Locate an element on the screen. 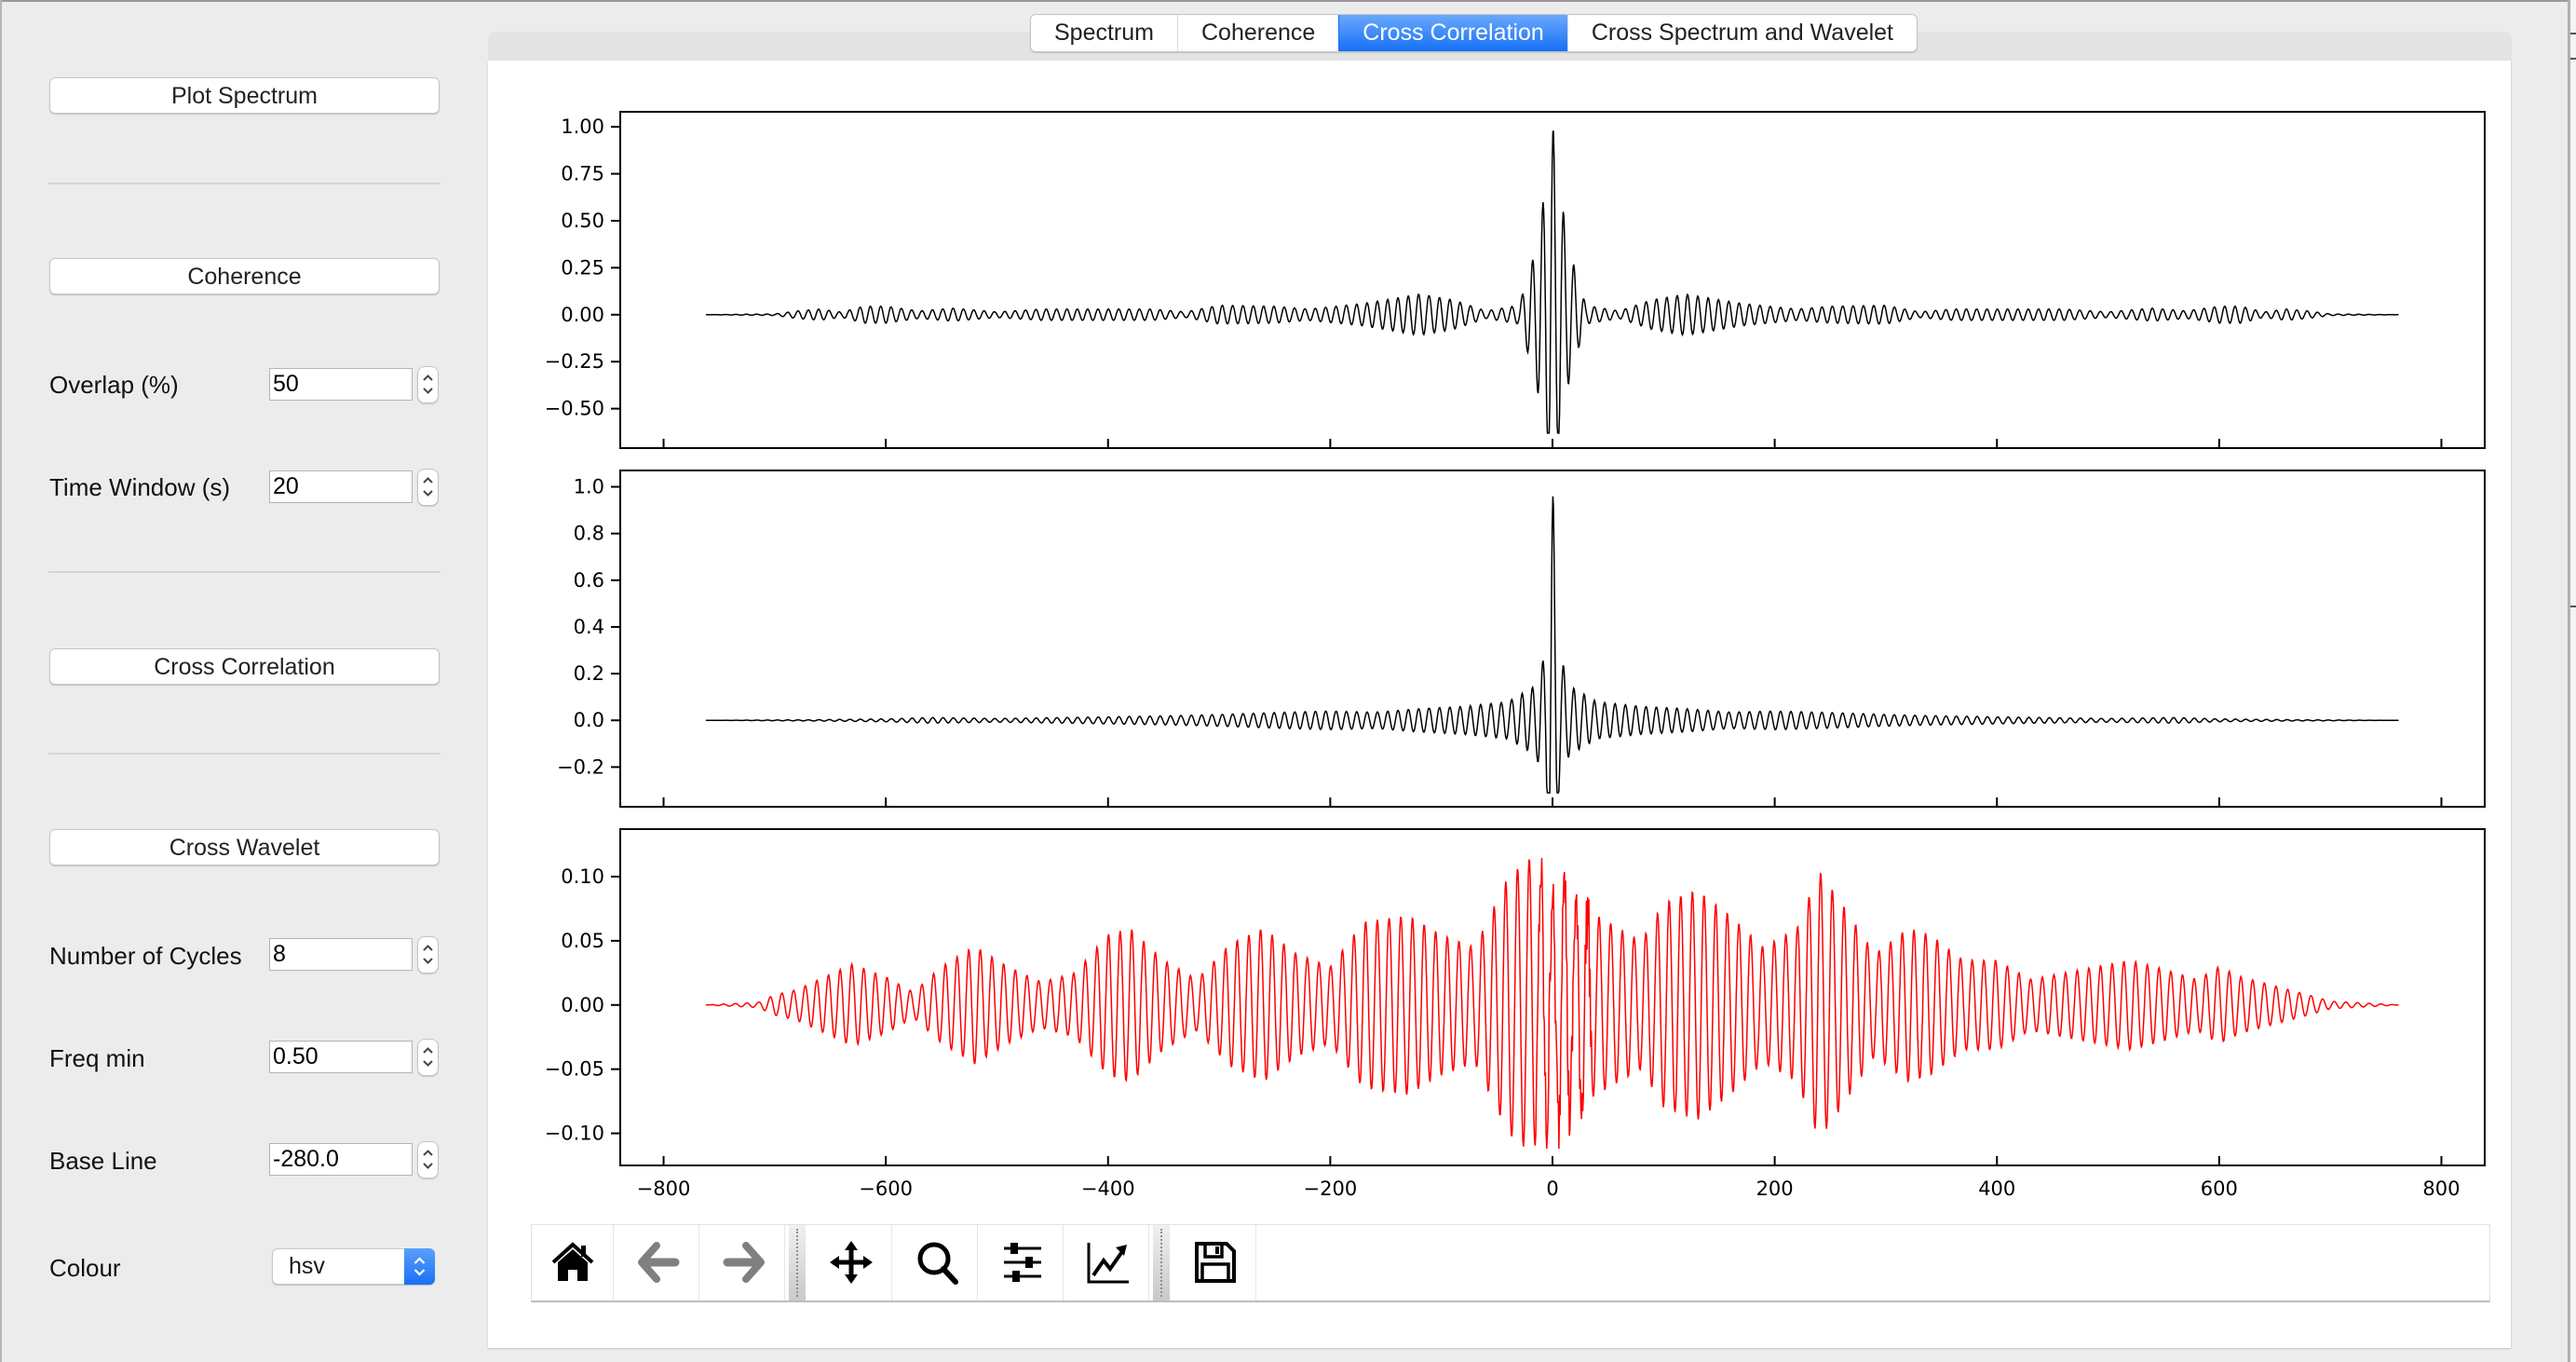 This screenshot has height=1362, width=2576. colour-label: Colour is located at coordinates (85, 1268).